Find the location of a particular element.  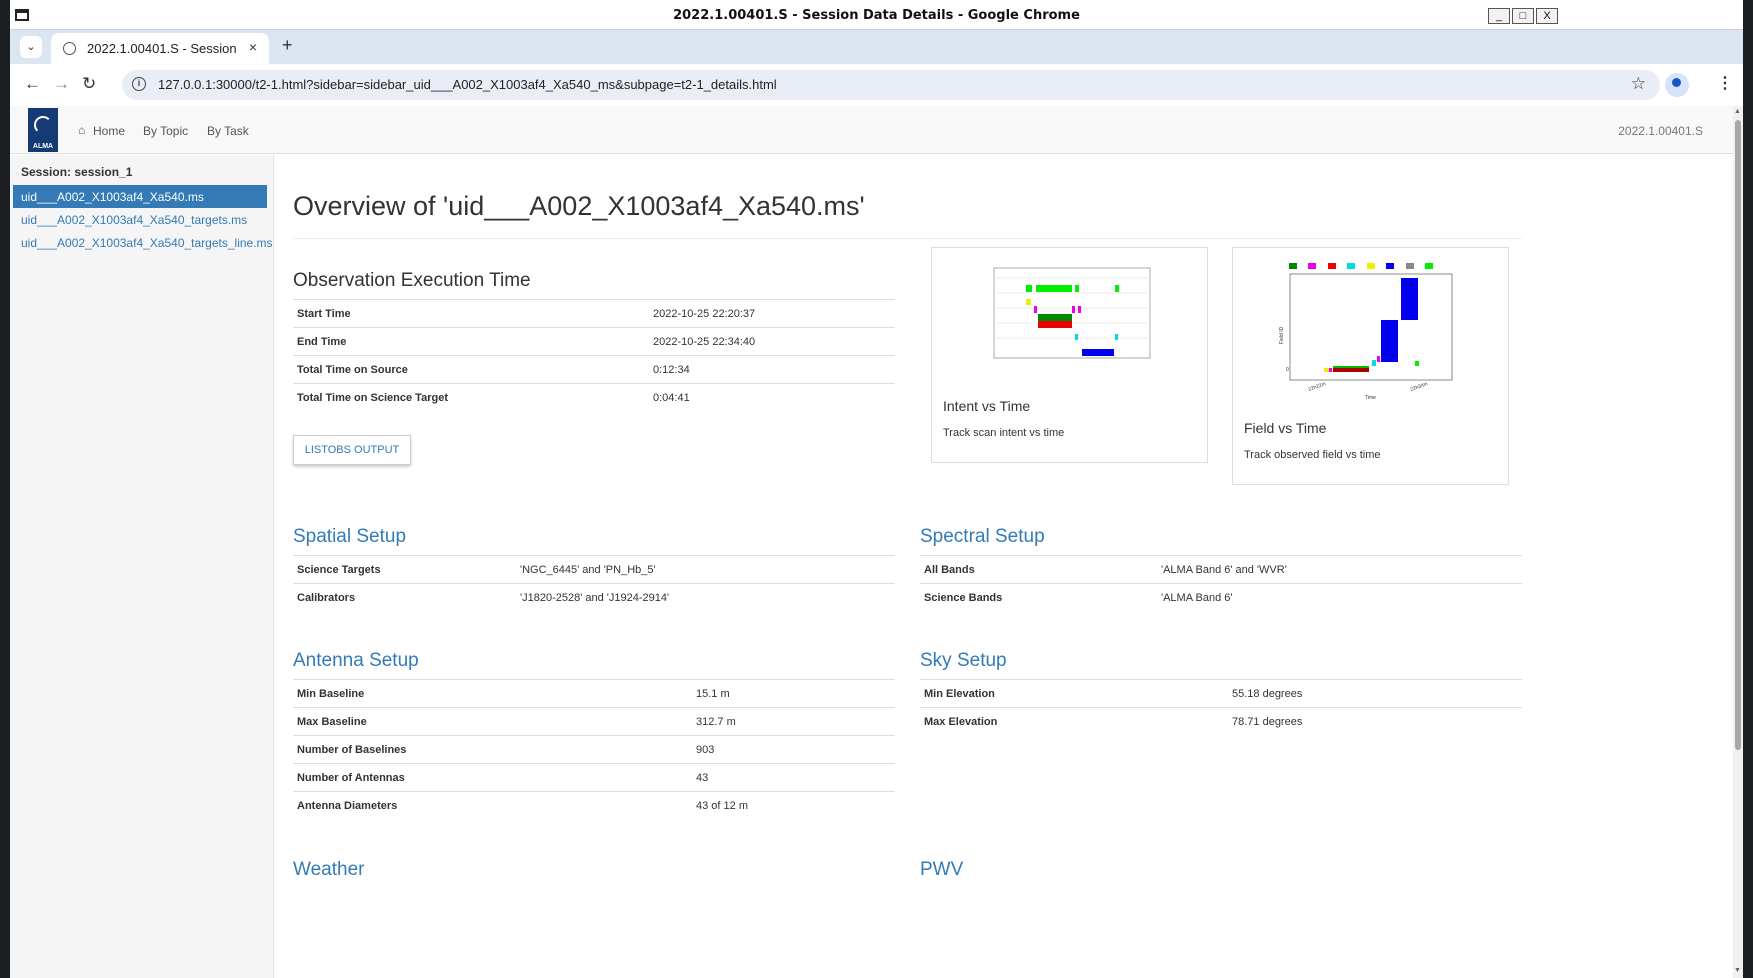

field-vs-time-plot: Field ID 0 Time 22h22m 22h34m is located at coordinates (1370, 328).